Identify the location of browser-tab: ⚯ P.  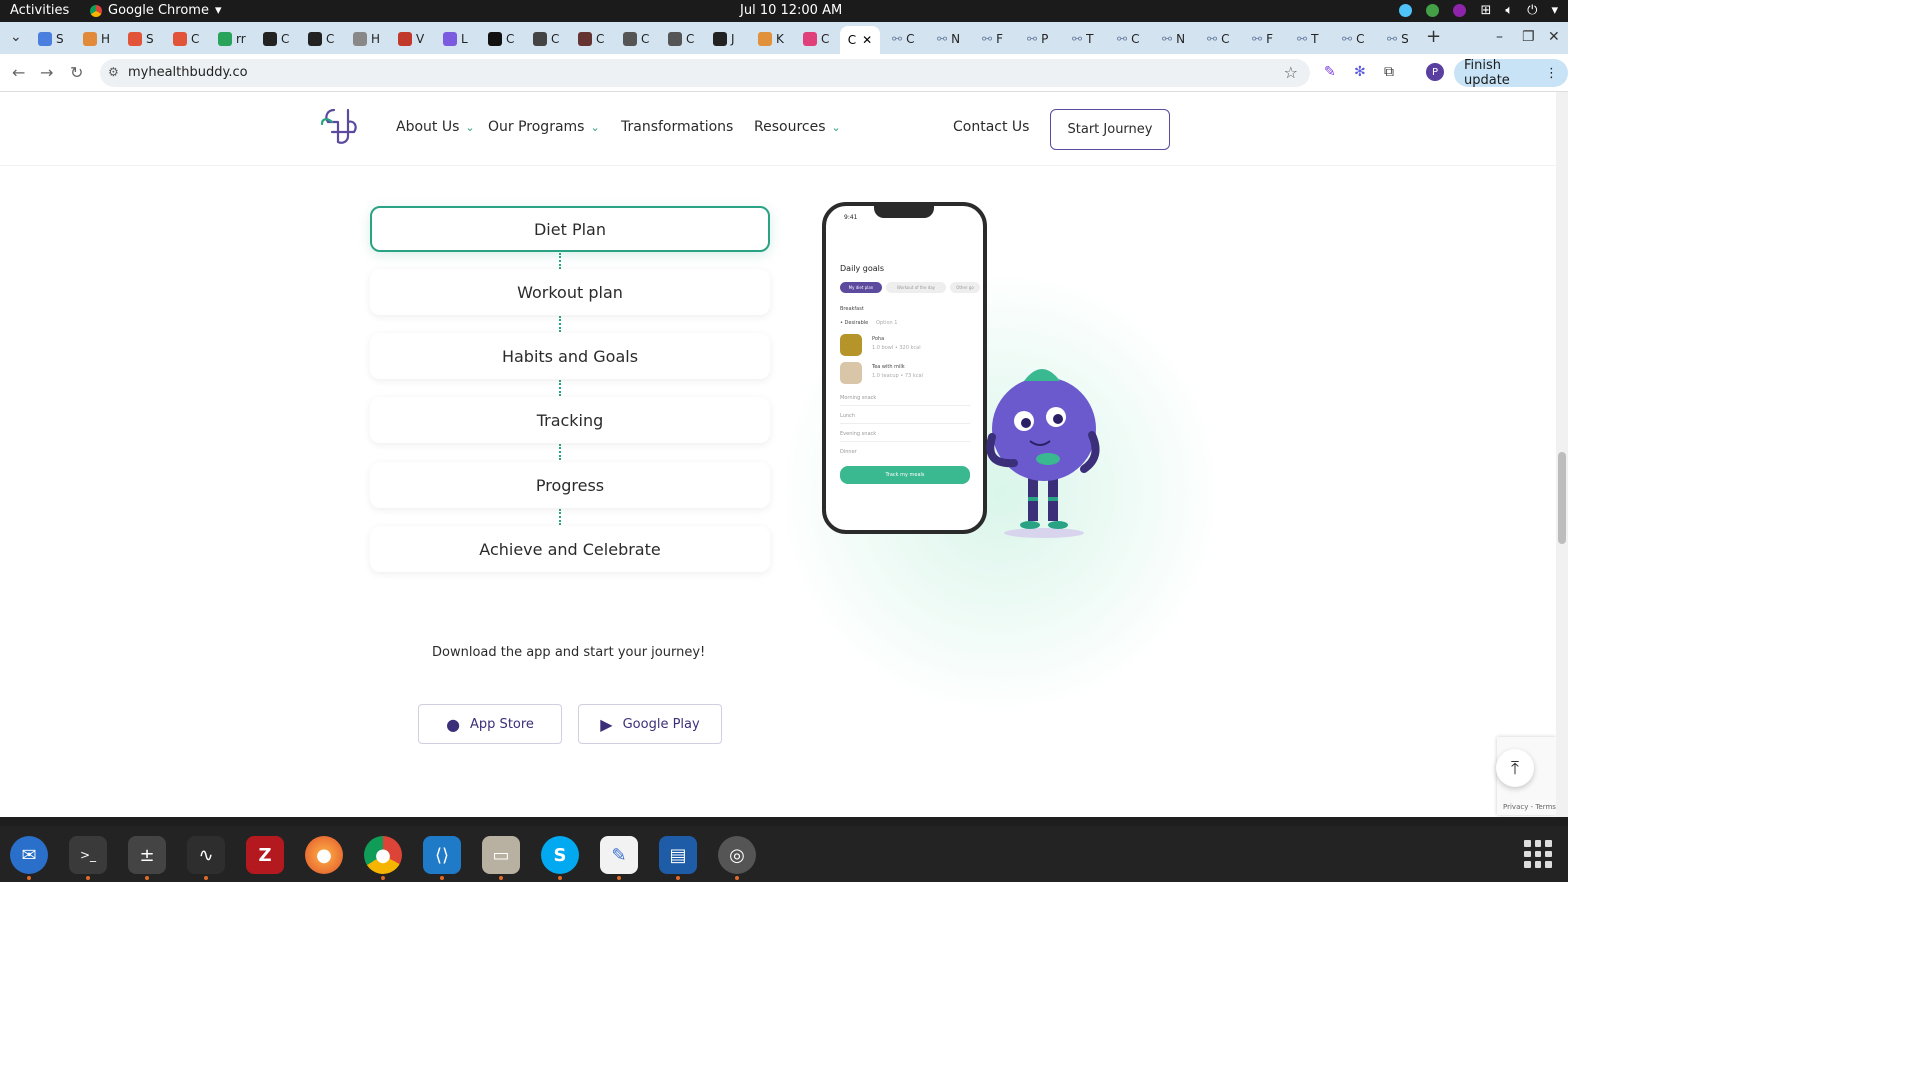
(1037, 39).